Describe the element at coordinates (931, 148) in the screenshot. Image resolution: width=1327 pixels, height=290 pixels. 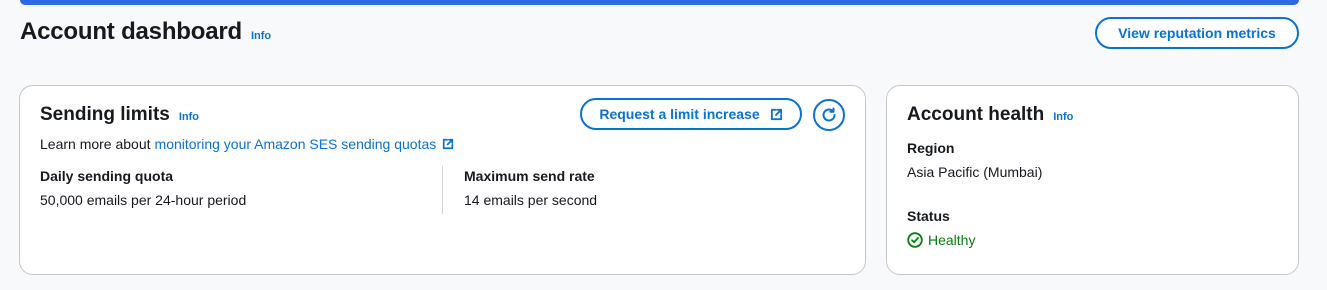
I see `region-label: Region` at that location.